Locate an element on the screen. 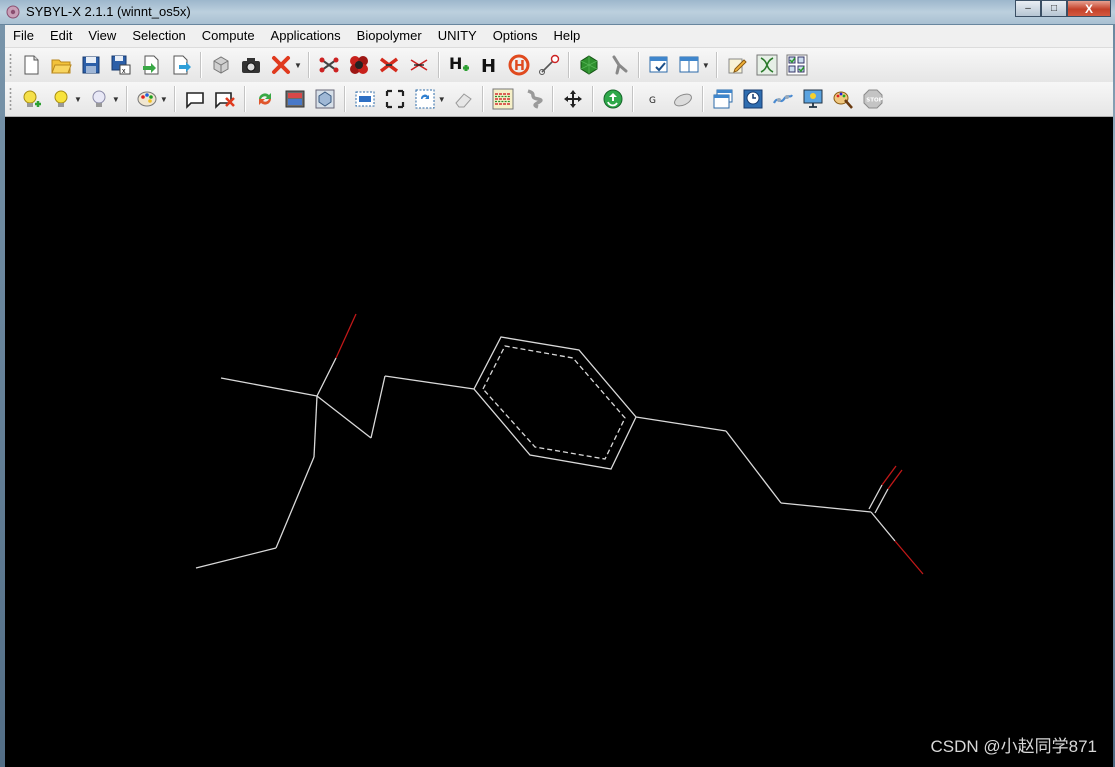 This screenshot has height=767, width=1115. protein-icon is located at coordinates (535, 99).